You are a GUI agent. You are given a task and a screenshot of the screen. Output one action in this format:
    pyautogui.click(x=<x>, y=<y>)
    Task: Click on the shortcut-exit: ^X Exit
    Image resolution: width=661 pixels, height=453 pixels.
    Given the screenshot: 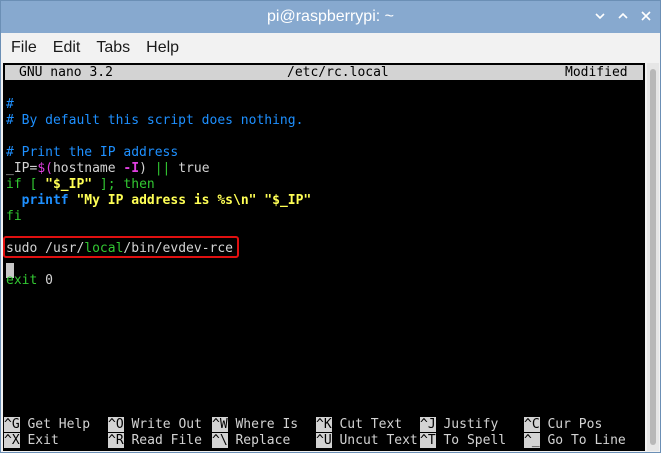 What is the action you would take?
    pyautogui.click(x=31, y=441)
    